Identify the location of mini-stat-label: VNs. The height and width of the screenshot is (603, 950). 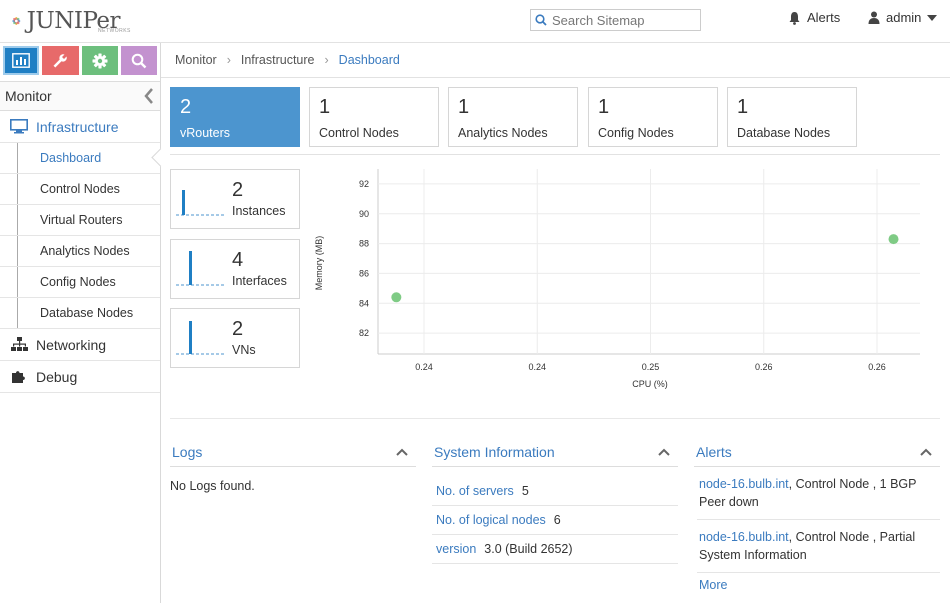
(244, 350).